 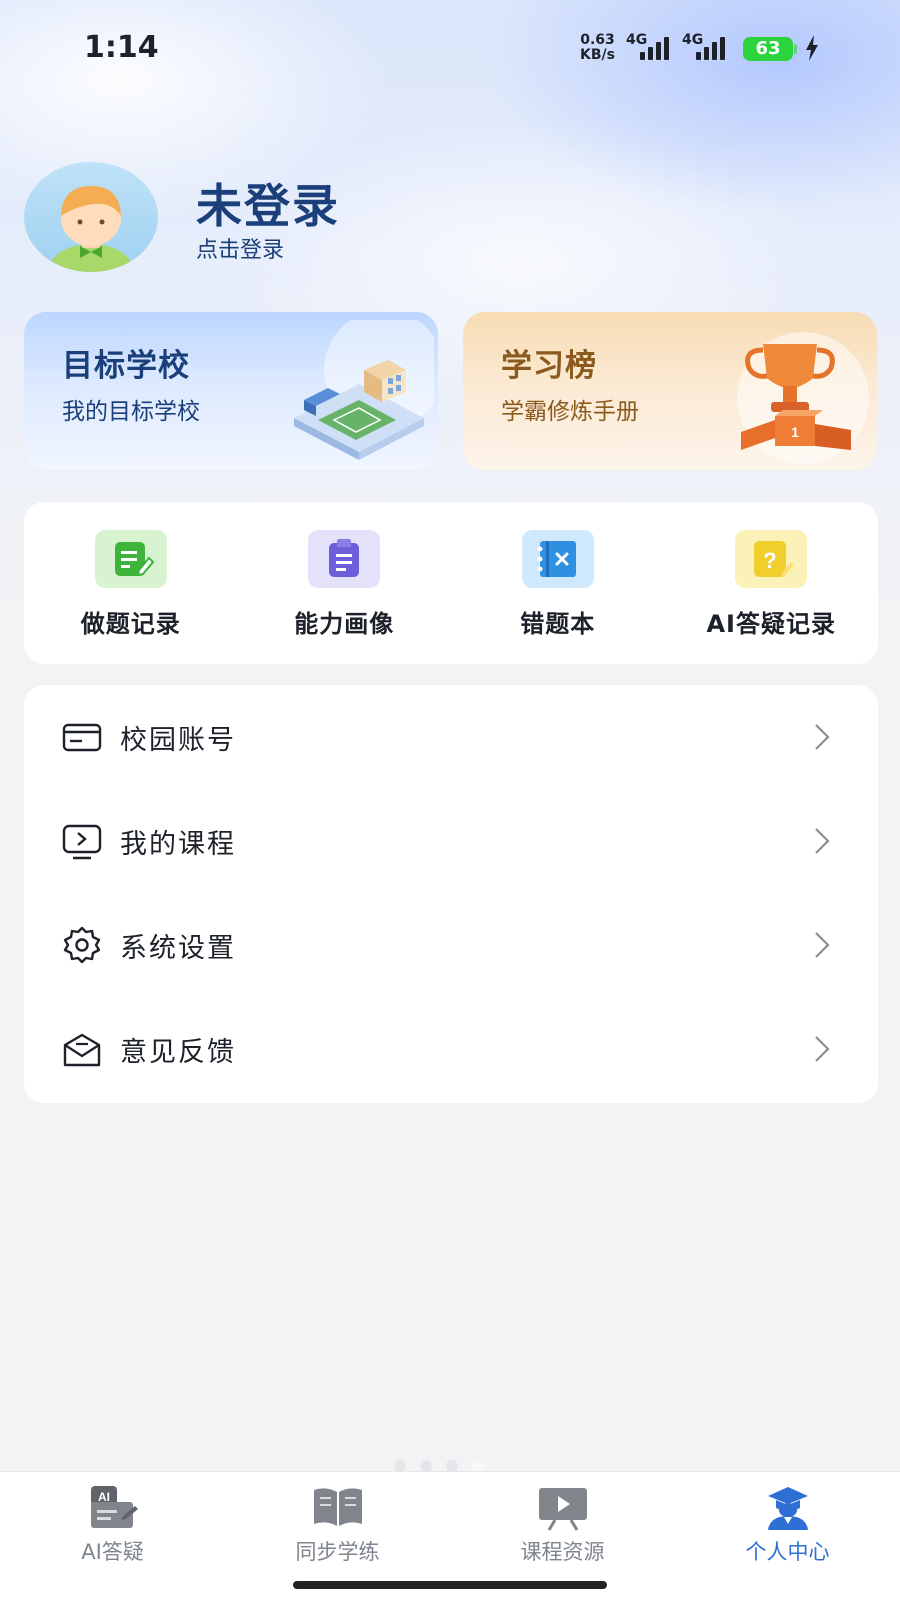 What do you see at coordinates (557, 559) in the screenshot?
I see `error-notebook-icon` at bounding box center [557, 559].